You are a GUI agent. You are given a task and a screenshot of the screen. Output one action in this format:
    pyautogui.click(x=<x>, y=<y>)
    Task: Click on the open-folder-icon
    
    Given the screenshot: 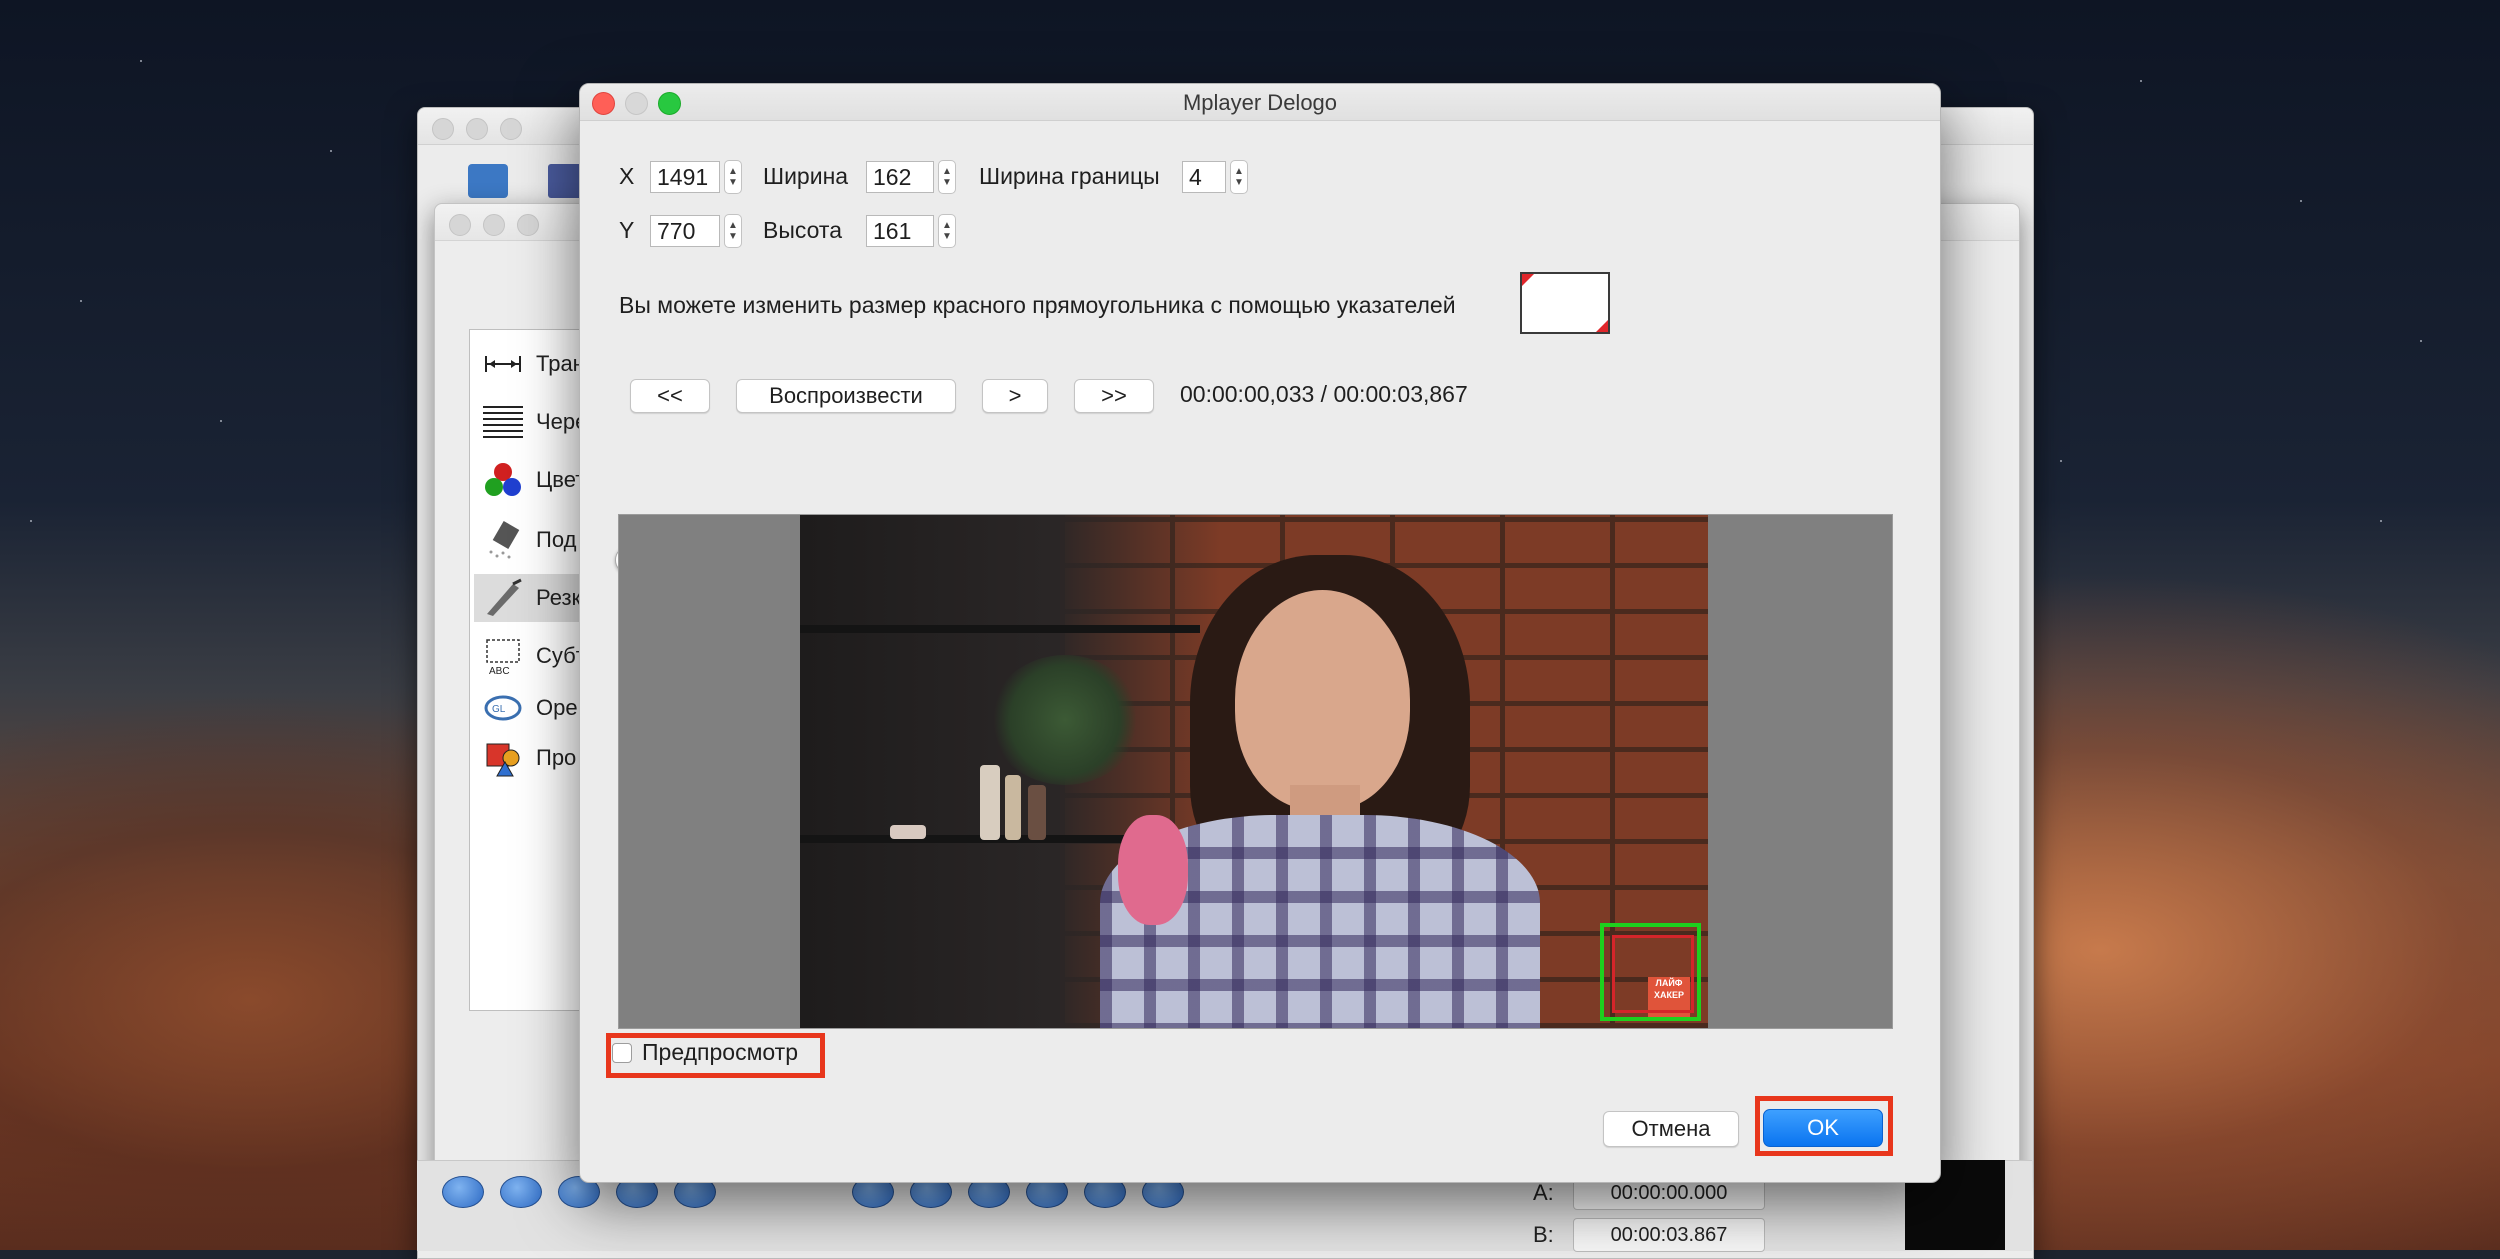 What is the action you would take?
    pyautogui.click(x=488, y=181)
    